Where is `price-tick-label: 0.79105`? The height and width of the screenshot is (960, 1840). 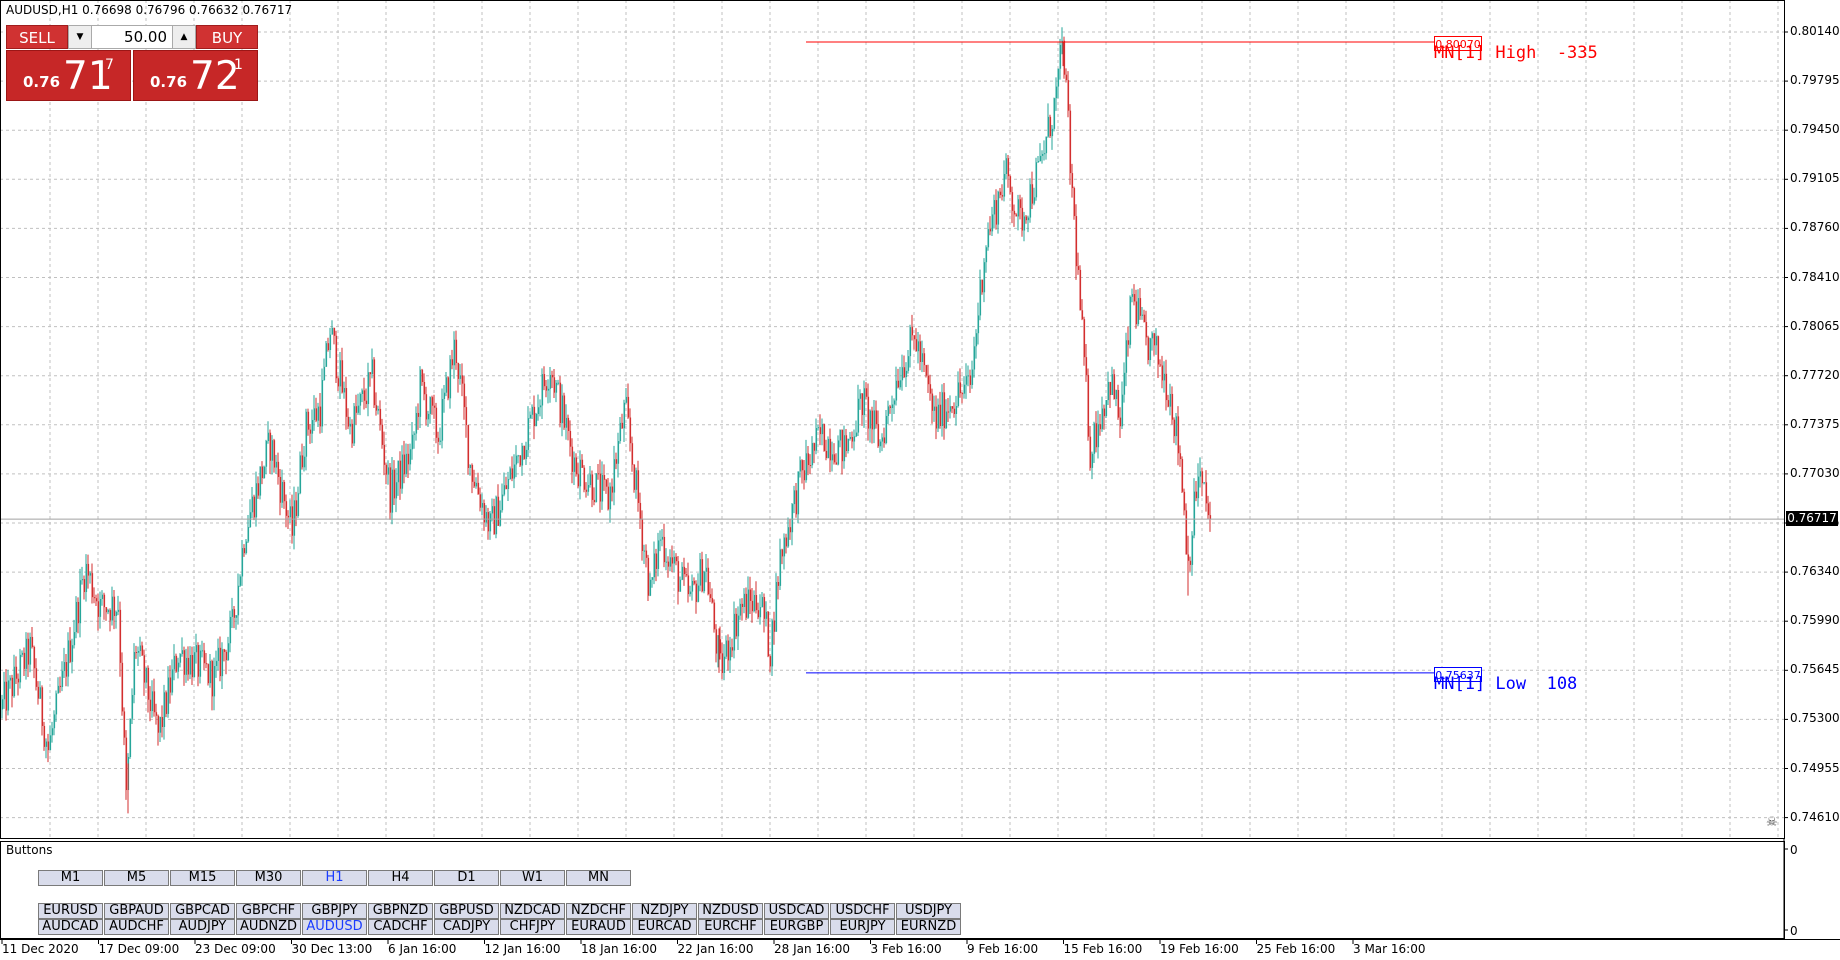
price-tick-label: 0.79105 is located at coordinates (1815, 178).